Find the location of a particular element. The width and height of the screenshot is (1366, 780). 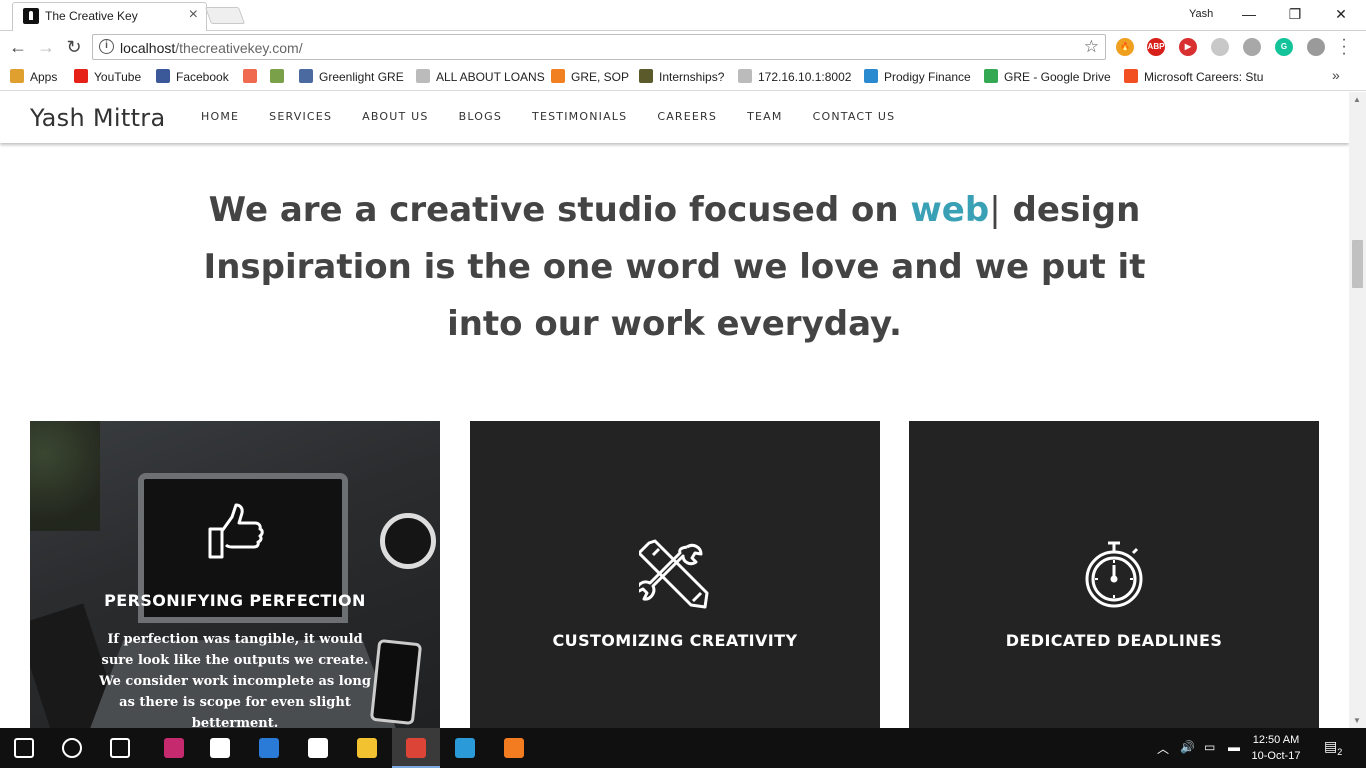

docs-extension-icon is located at coordinates (1220, 47).